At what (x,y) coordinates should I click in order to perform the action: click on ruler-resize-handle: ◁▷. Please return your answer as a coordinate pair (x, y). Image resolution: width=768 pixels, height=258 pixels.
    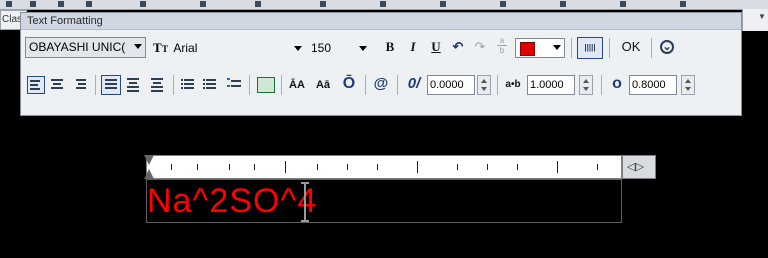
    Looking at the image, I should click on (639, 167).